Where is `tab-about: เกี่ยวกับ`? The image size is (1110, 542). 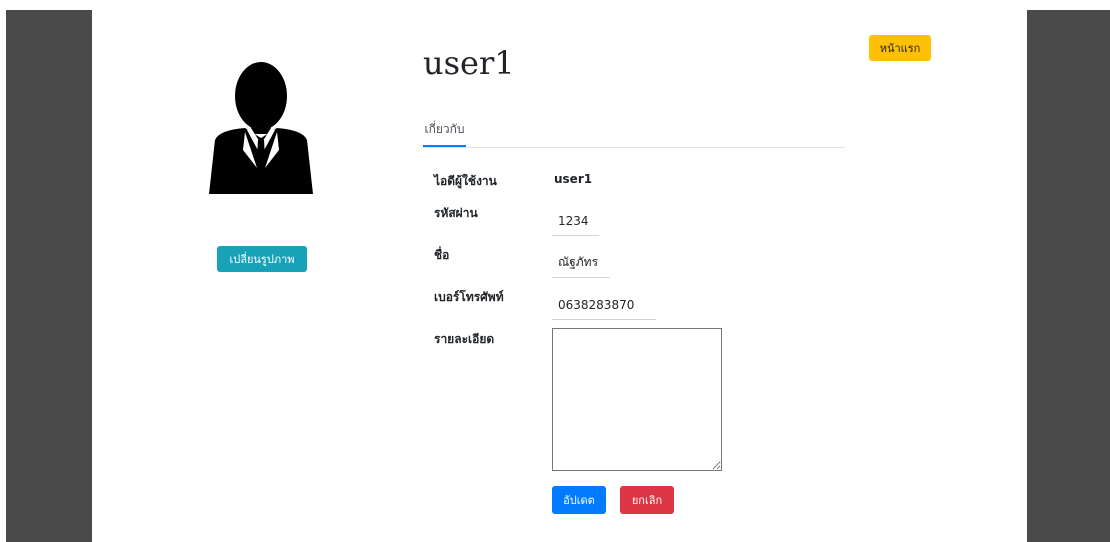
tab-about: เกี่ยวกับ is located at coordinates (444, 130).